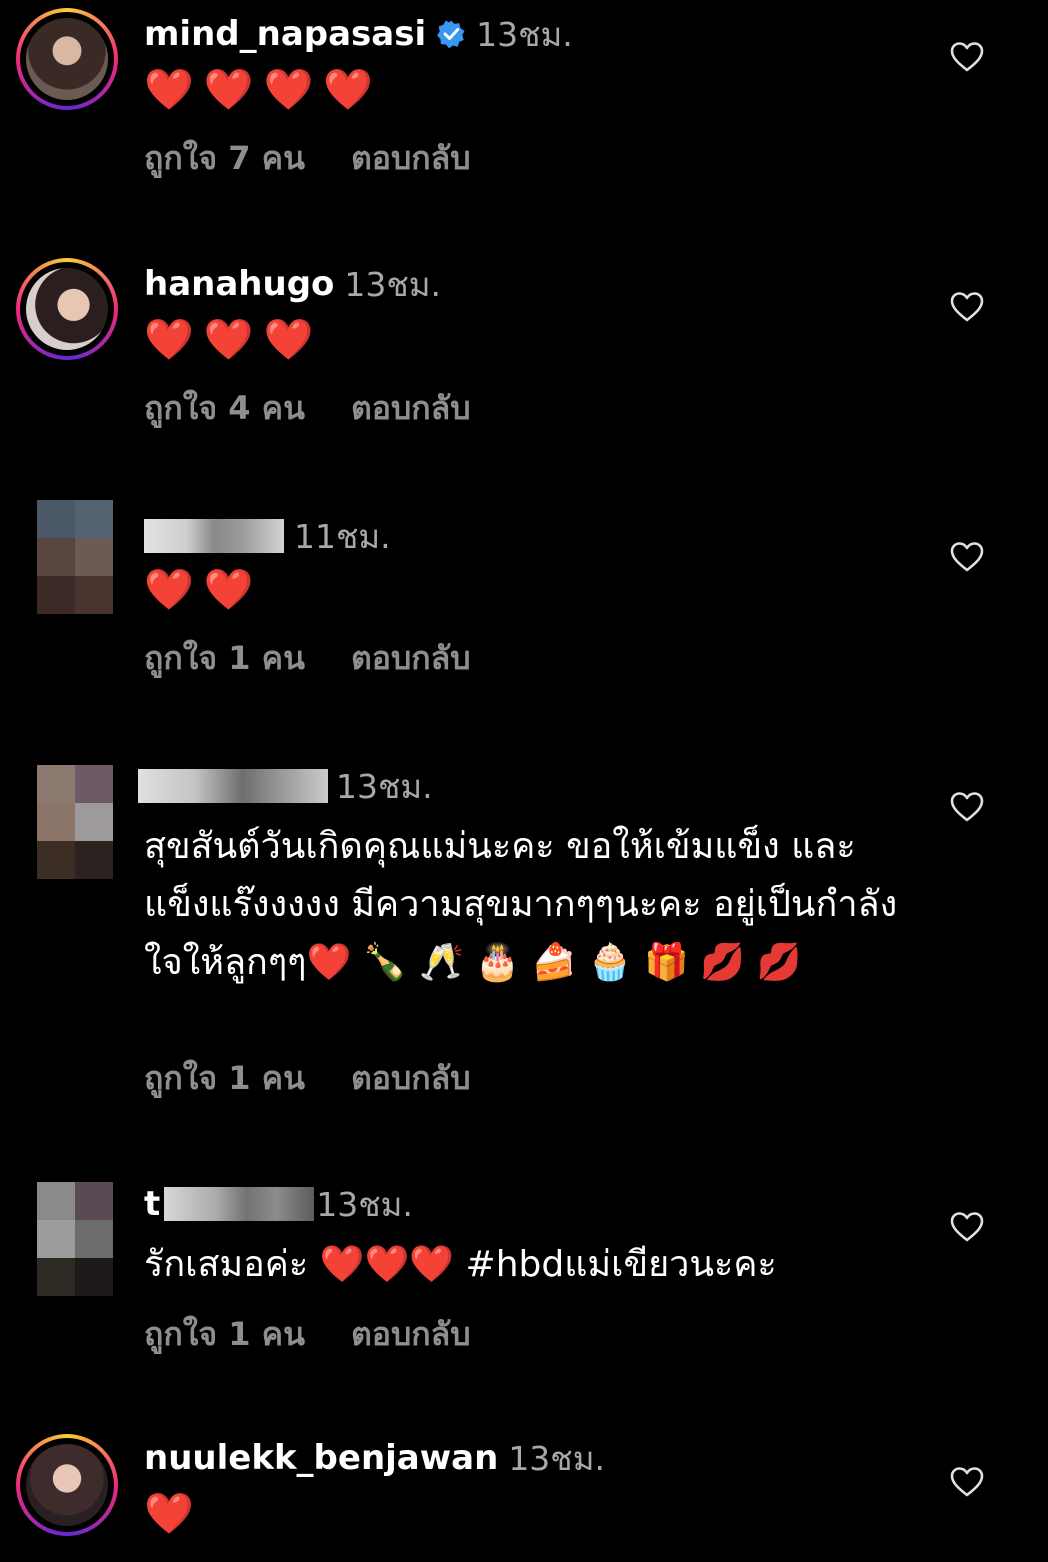 The height and width of the screenshot is (1562, 1048). What do you see at coordinates (224, 158) in the screenshot?
I see `likes-count: ถูกใจ 7 คน` at bounding box center [224, 158].